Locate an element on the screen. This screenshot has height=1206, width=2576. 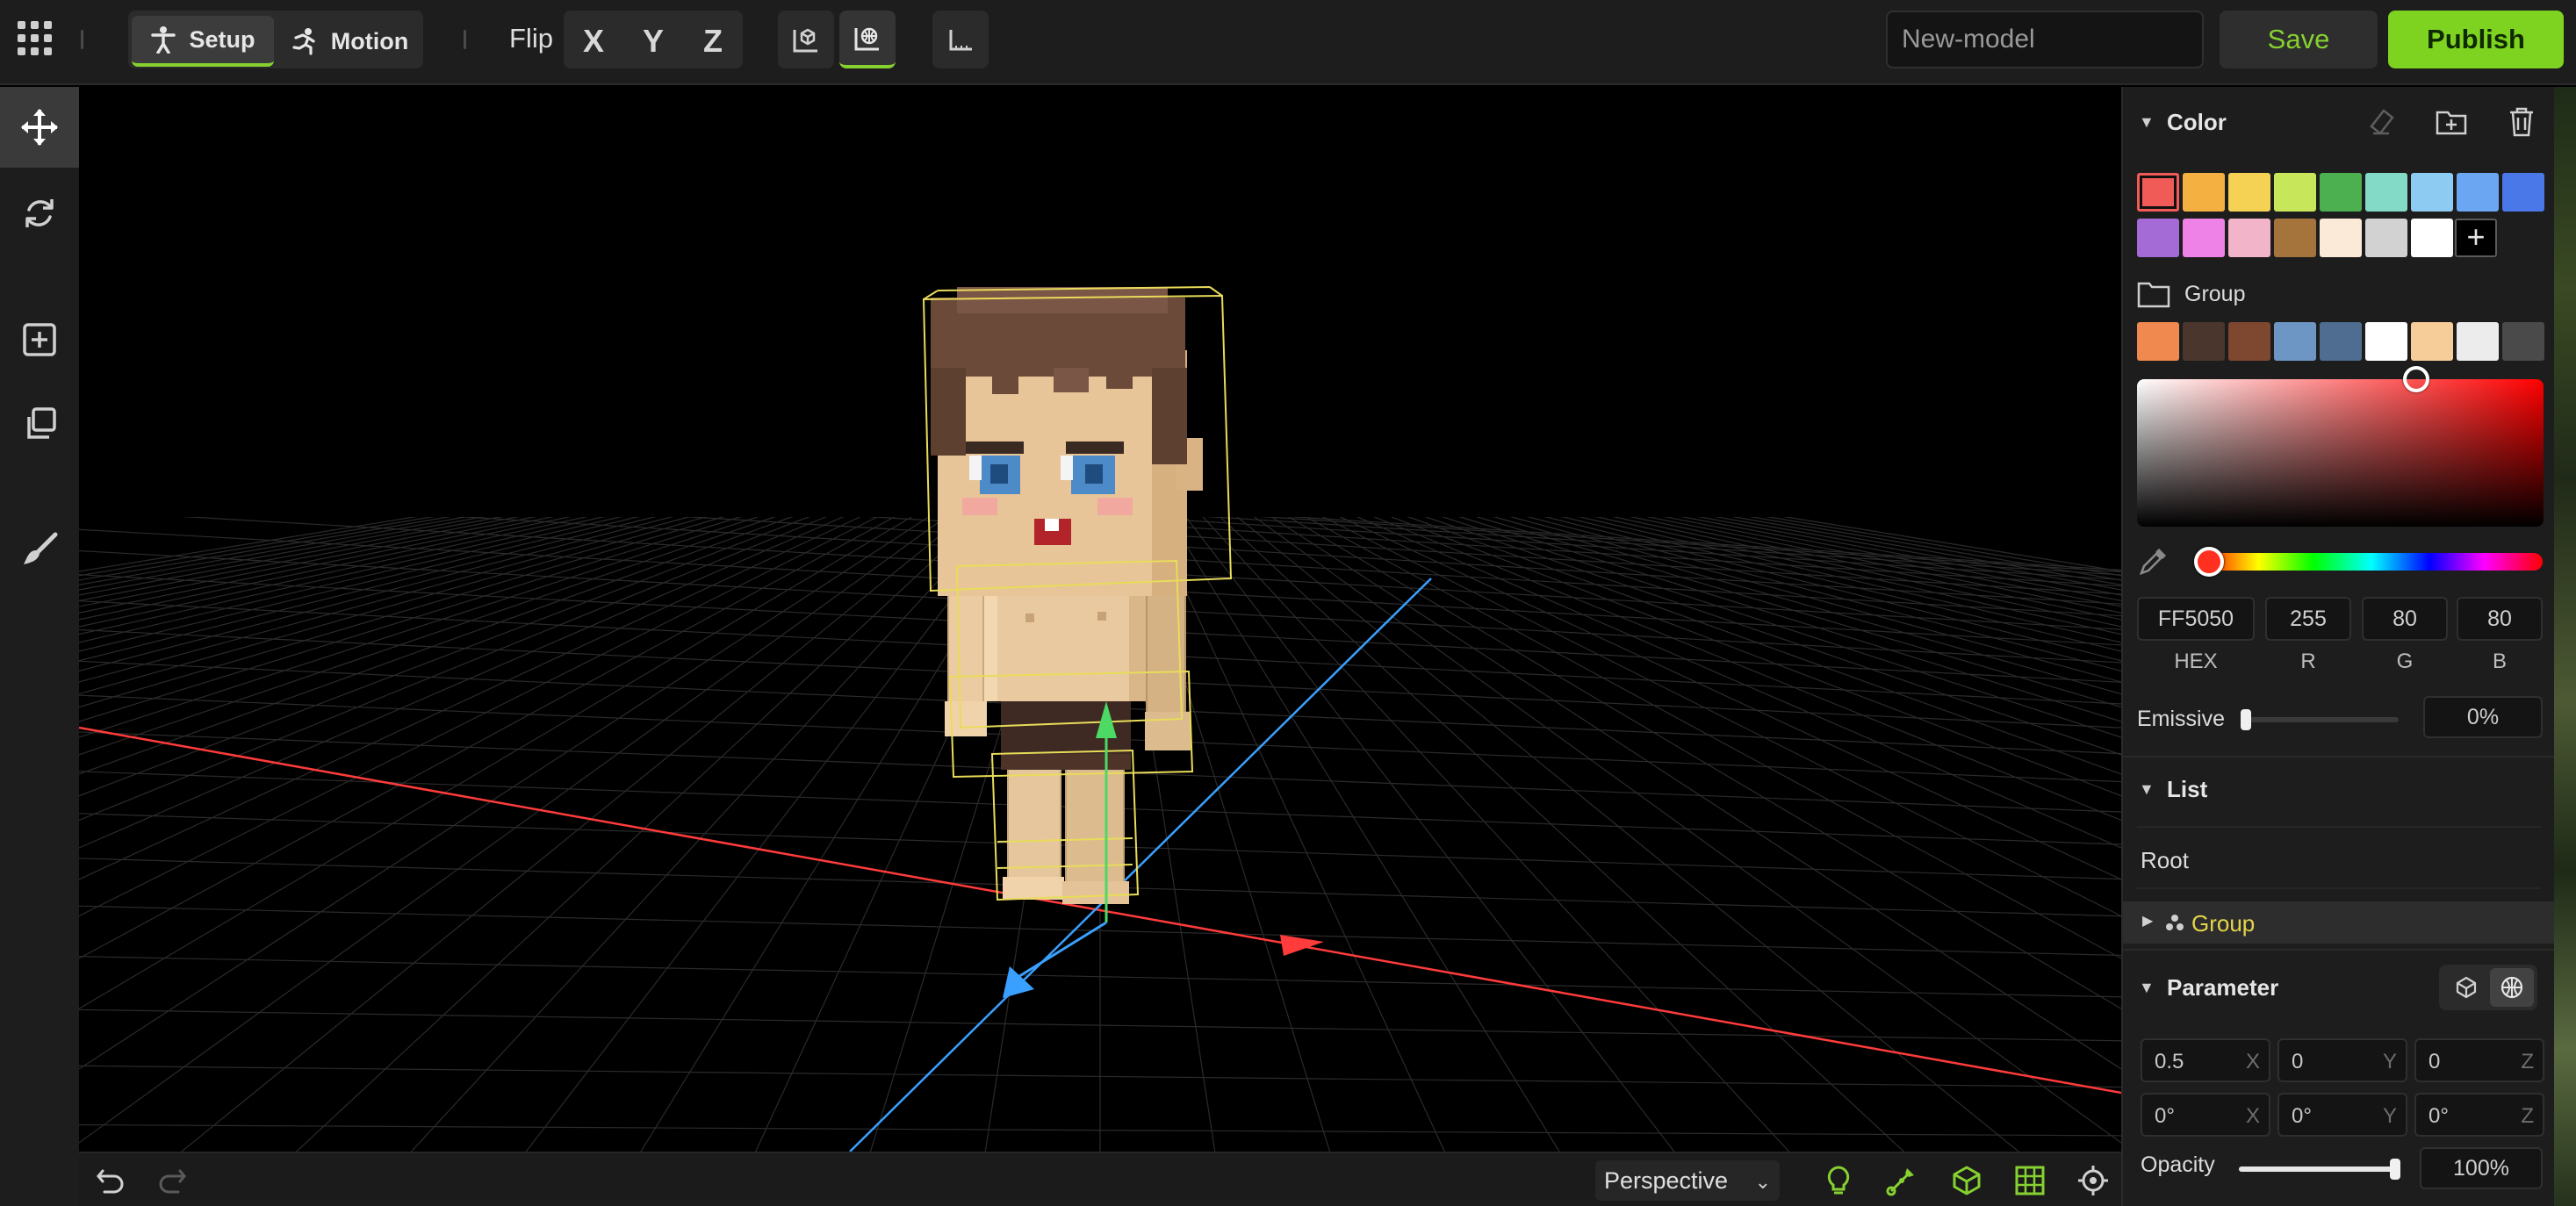
color-section-header: ▼ Color is located at coordinates (2339, 122).